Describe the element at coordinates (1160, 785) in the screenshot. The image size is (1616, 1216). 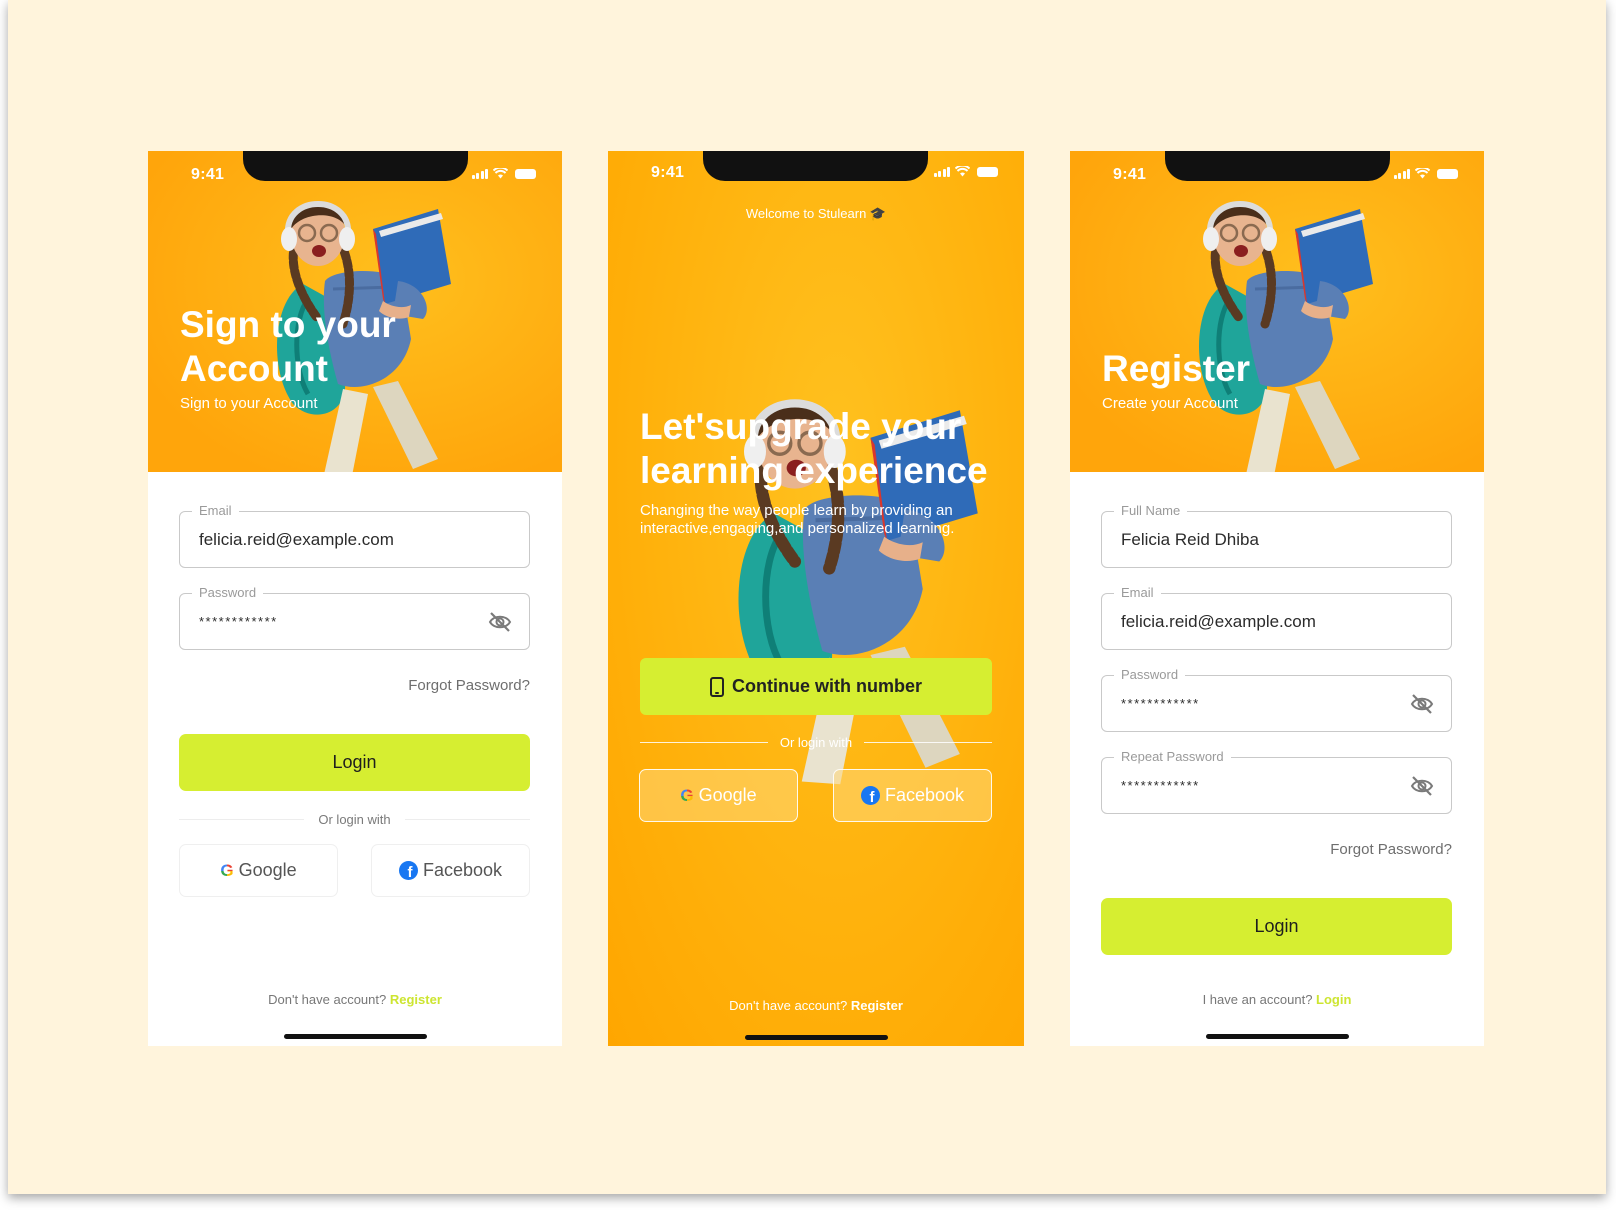
I see `repeat-password-value: ************` at that location.